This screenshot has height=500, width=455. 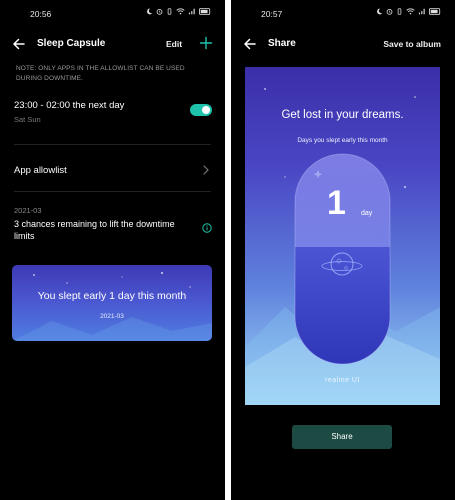 What do you see at coordinates (206, 170) in the screenshot?
I see `chevron-right-icon` at bounding box center [206, 170].